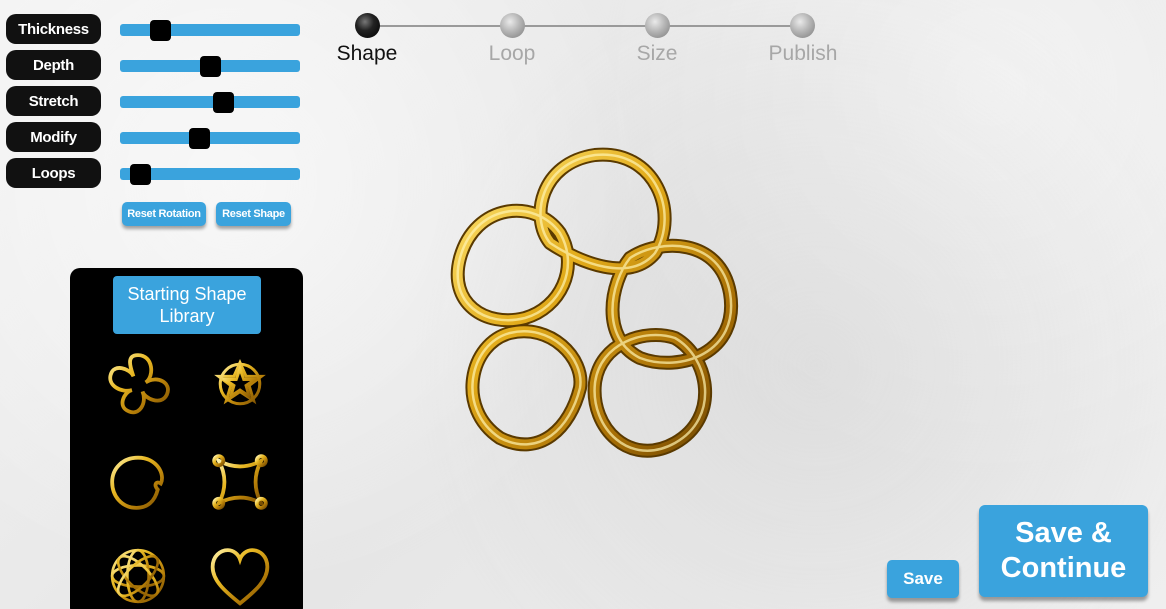 The image size is (1166, 609). Describe the element at coordinates (253, 214) in the screenshot. I see `reset-shape-button: Reset Shape` at that location.